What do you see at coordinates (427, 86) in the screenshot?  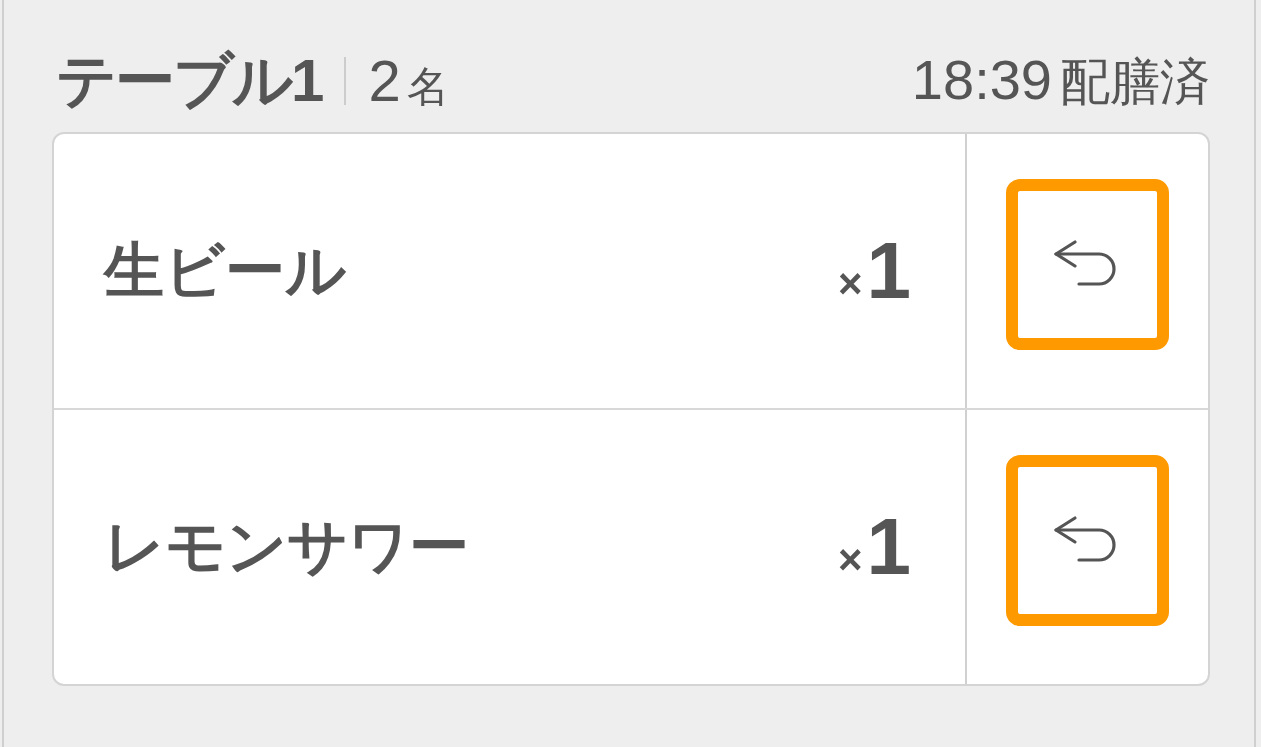 I see `guest-unit: 名` at bounding box center [427, 86].